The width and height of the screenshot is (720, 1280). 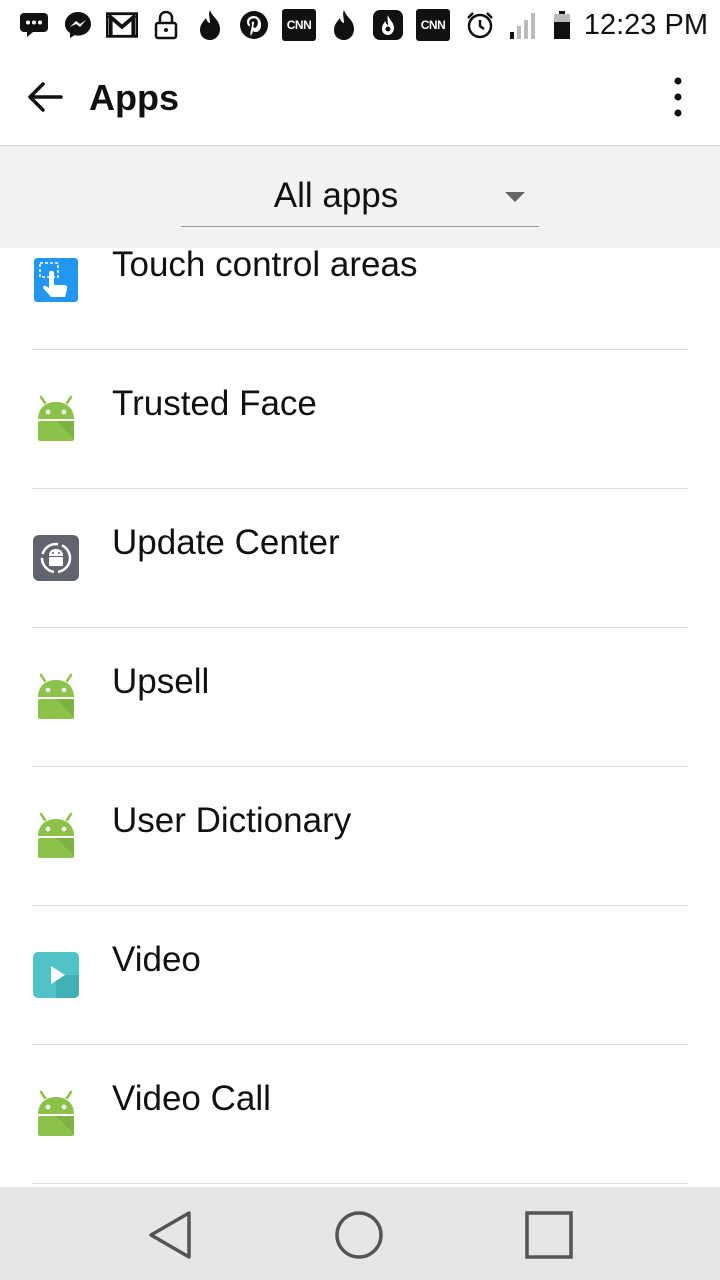 I want to click on app-bar: Apps, so click(x=360, y=98).